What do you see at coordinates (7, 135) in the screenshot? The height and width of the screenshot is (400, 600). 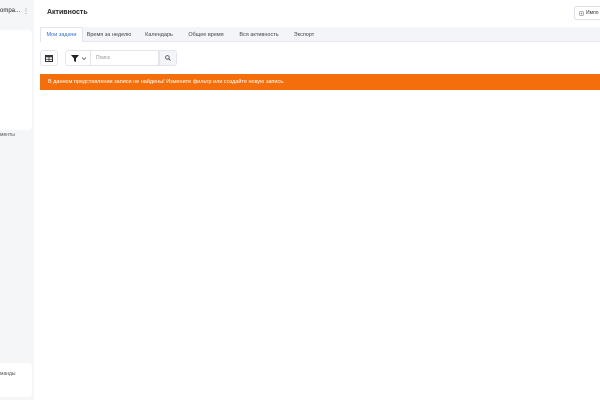 I see `sidebar-item-documents: менты` at bounding box center [7, 135].